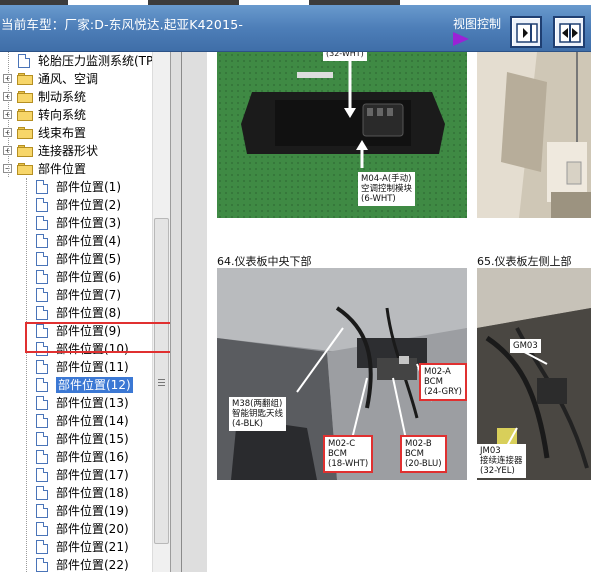 The image size is (591, 572). Describe the element at coordinates (76, 187) in the screenshot. I see `tree-doc-item: 部件位置(1)` at that location.